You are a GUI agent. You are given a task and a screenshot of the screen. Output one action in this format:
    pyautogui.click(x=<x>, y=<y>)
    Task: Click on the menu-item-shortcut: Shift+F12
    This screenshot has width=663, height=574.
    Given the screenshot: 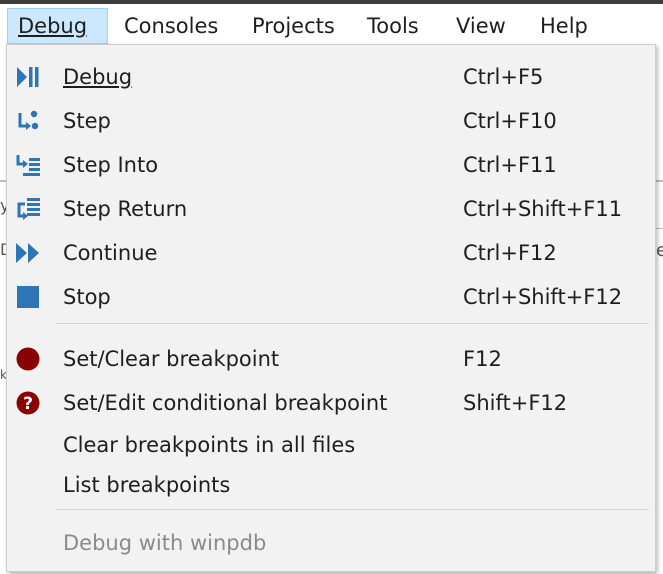 What is the action you would take?
    pyautogui.click(x=515, y=403)
    